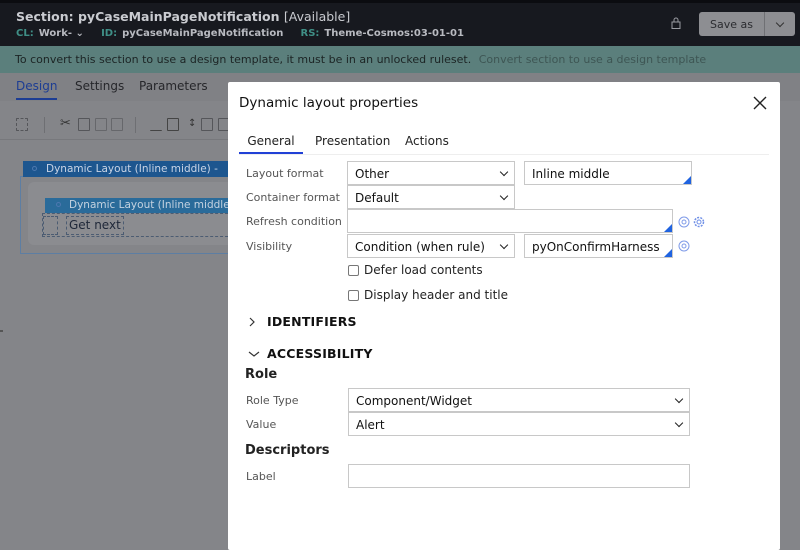 This screenshot has width=800, height=550. I want to click on save-as-button-group: Save as, so click(747, 24).